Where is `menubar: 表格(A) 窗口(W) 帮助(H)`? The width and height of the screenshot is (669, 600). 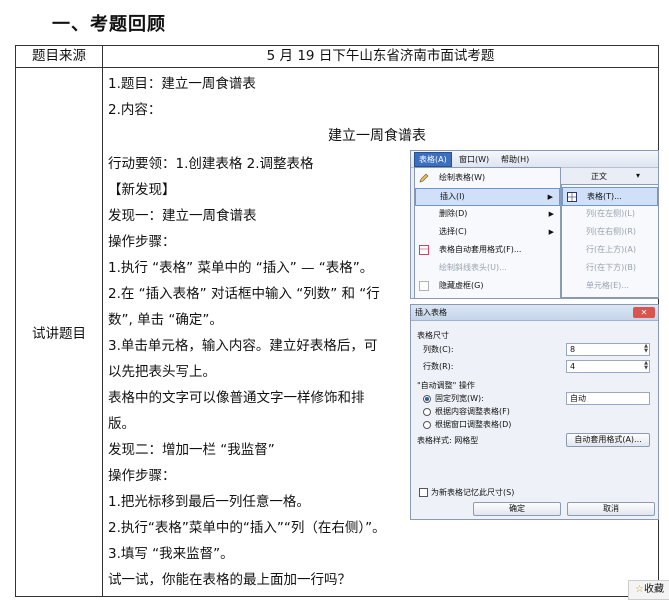 menubar: 表格(A) 窗口(W) 帮助(H) is located at coordinates (534, 159).